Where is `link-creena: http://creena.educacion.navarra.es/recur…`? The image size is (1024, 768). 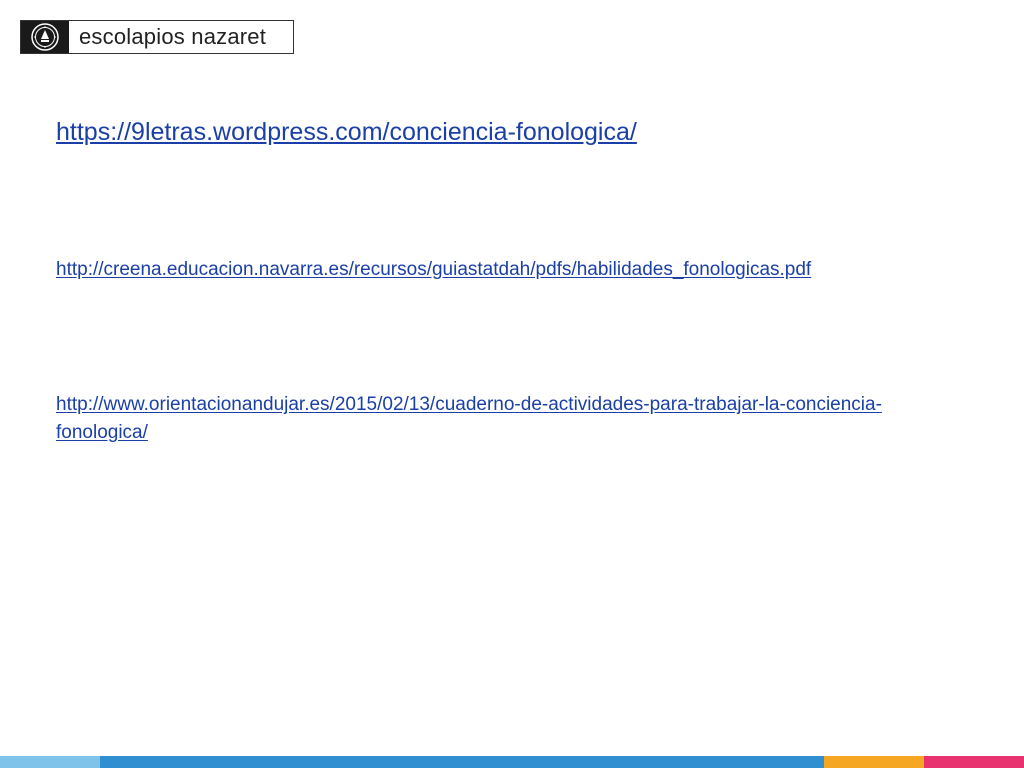 link-creena: http://creena.educacion.navarra.es/recur… is located at coordinates (501, 270).